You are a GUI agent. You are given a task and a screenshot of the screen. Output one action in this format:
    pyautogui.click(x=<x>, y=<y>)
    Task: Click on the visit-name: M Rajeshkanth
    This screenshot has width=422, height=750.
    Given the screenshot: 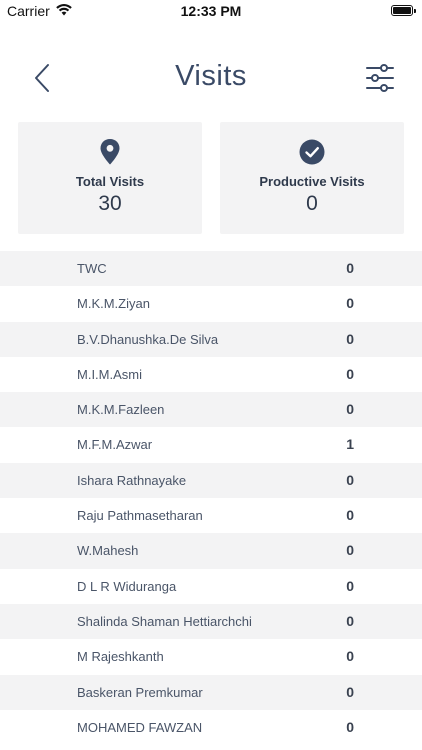 What is the action you would take?
    pyautogui.click(x=120, y=657)
    